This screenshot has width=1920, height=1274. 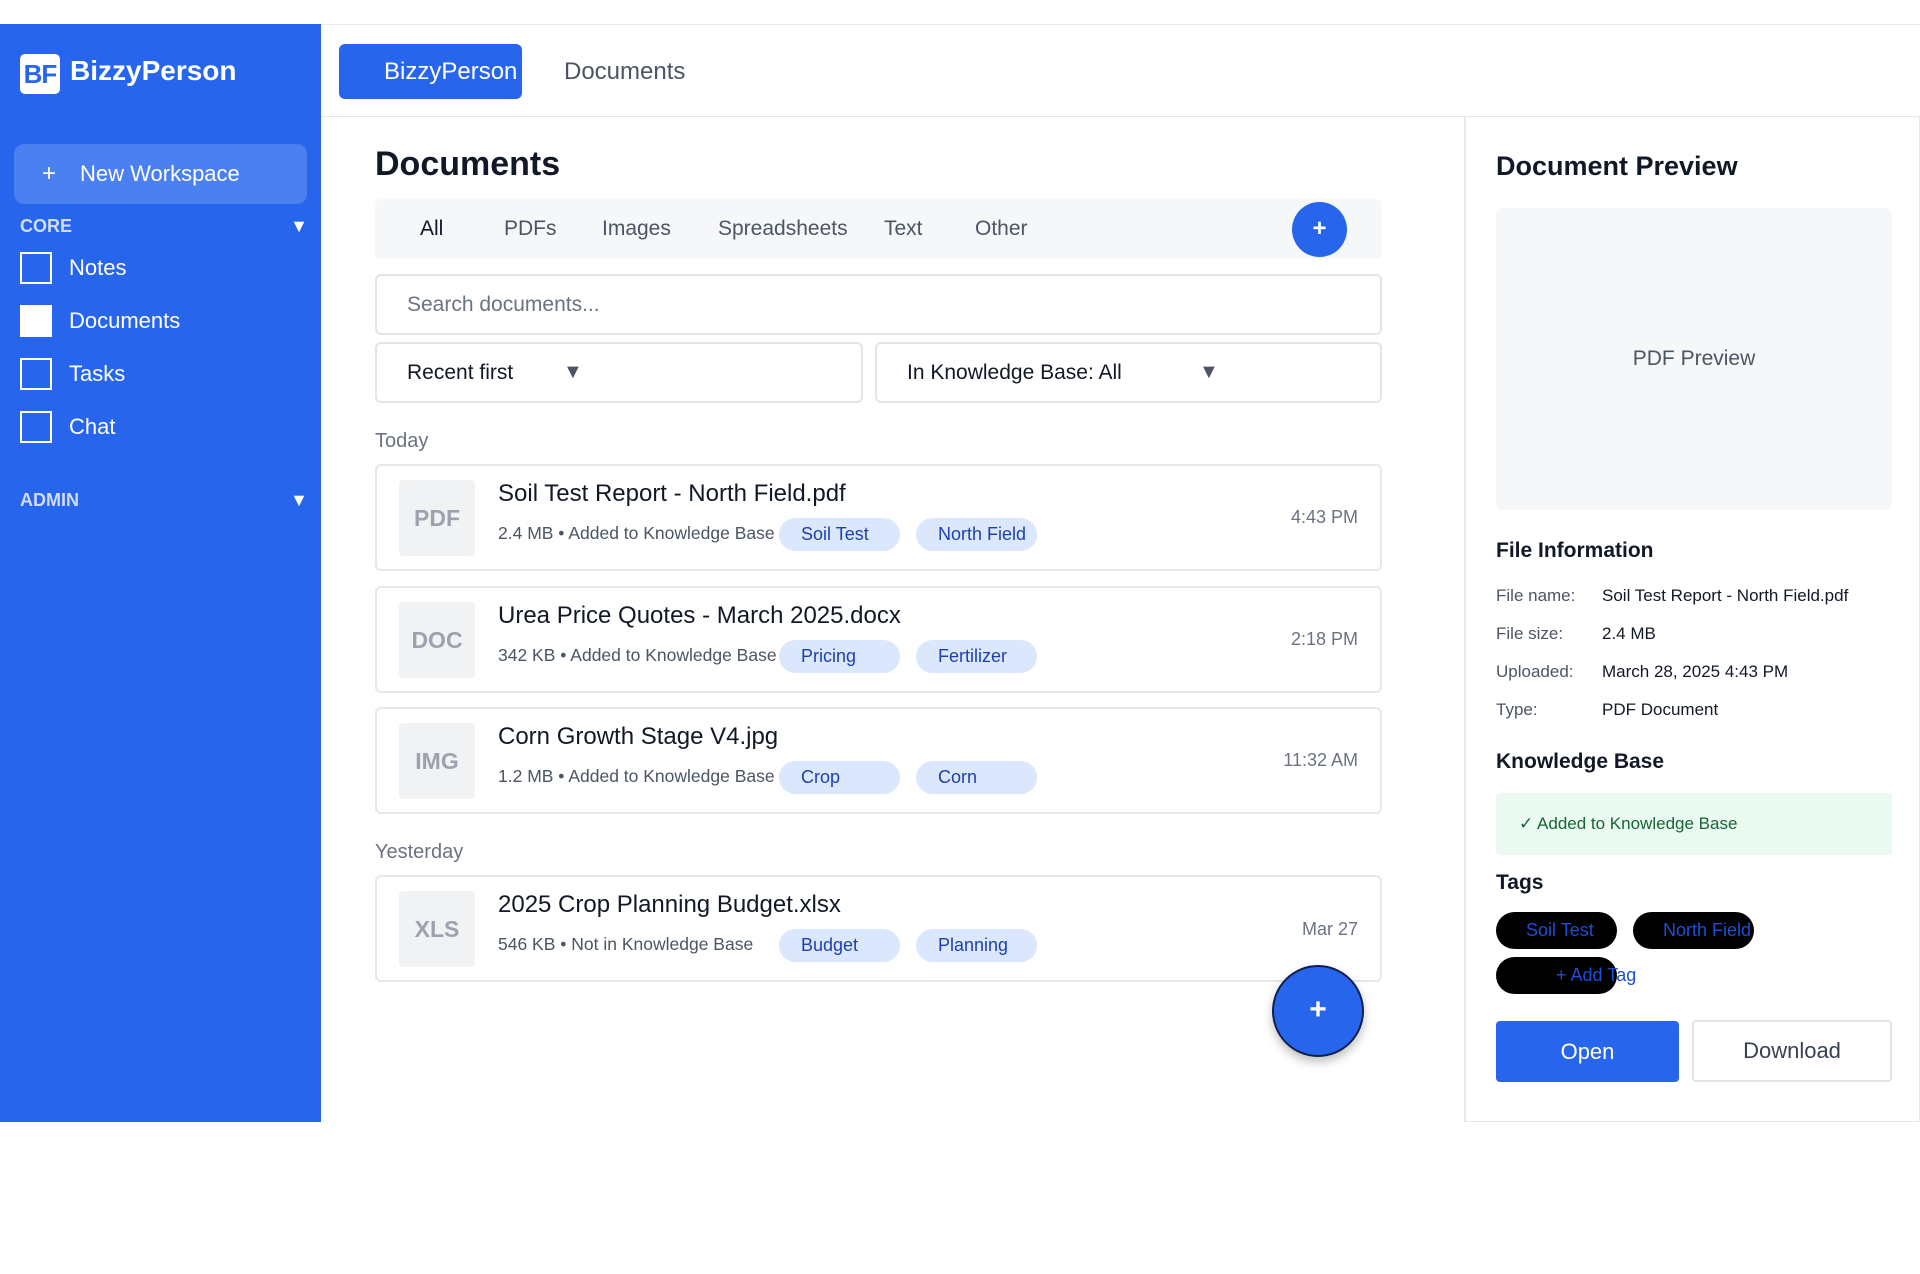 What do you see at coordinates (839, 656) in the screenshot?
I see `document-tag: Pricing` at bounding box center [839, 656].